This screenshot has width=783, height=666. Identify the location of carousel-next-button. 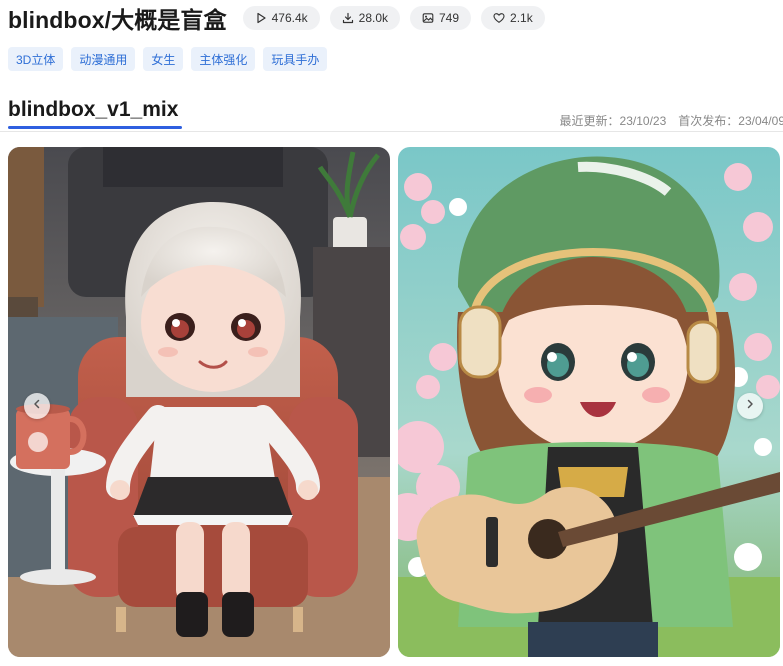
(750, 406).